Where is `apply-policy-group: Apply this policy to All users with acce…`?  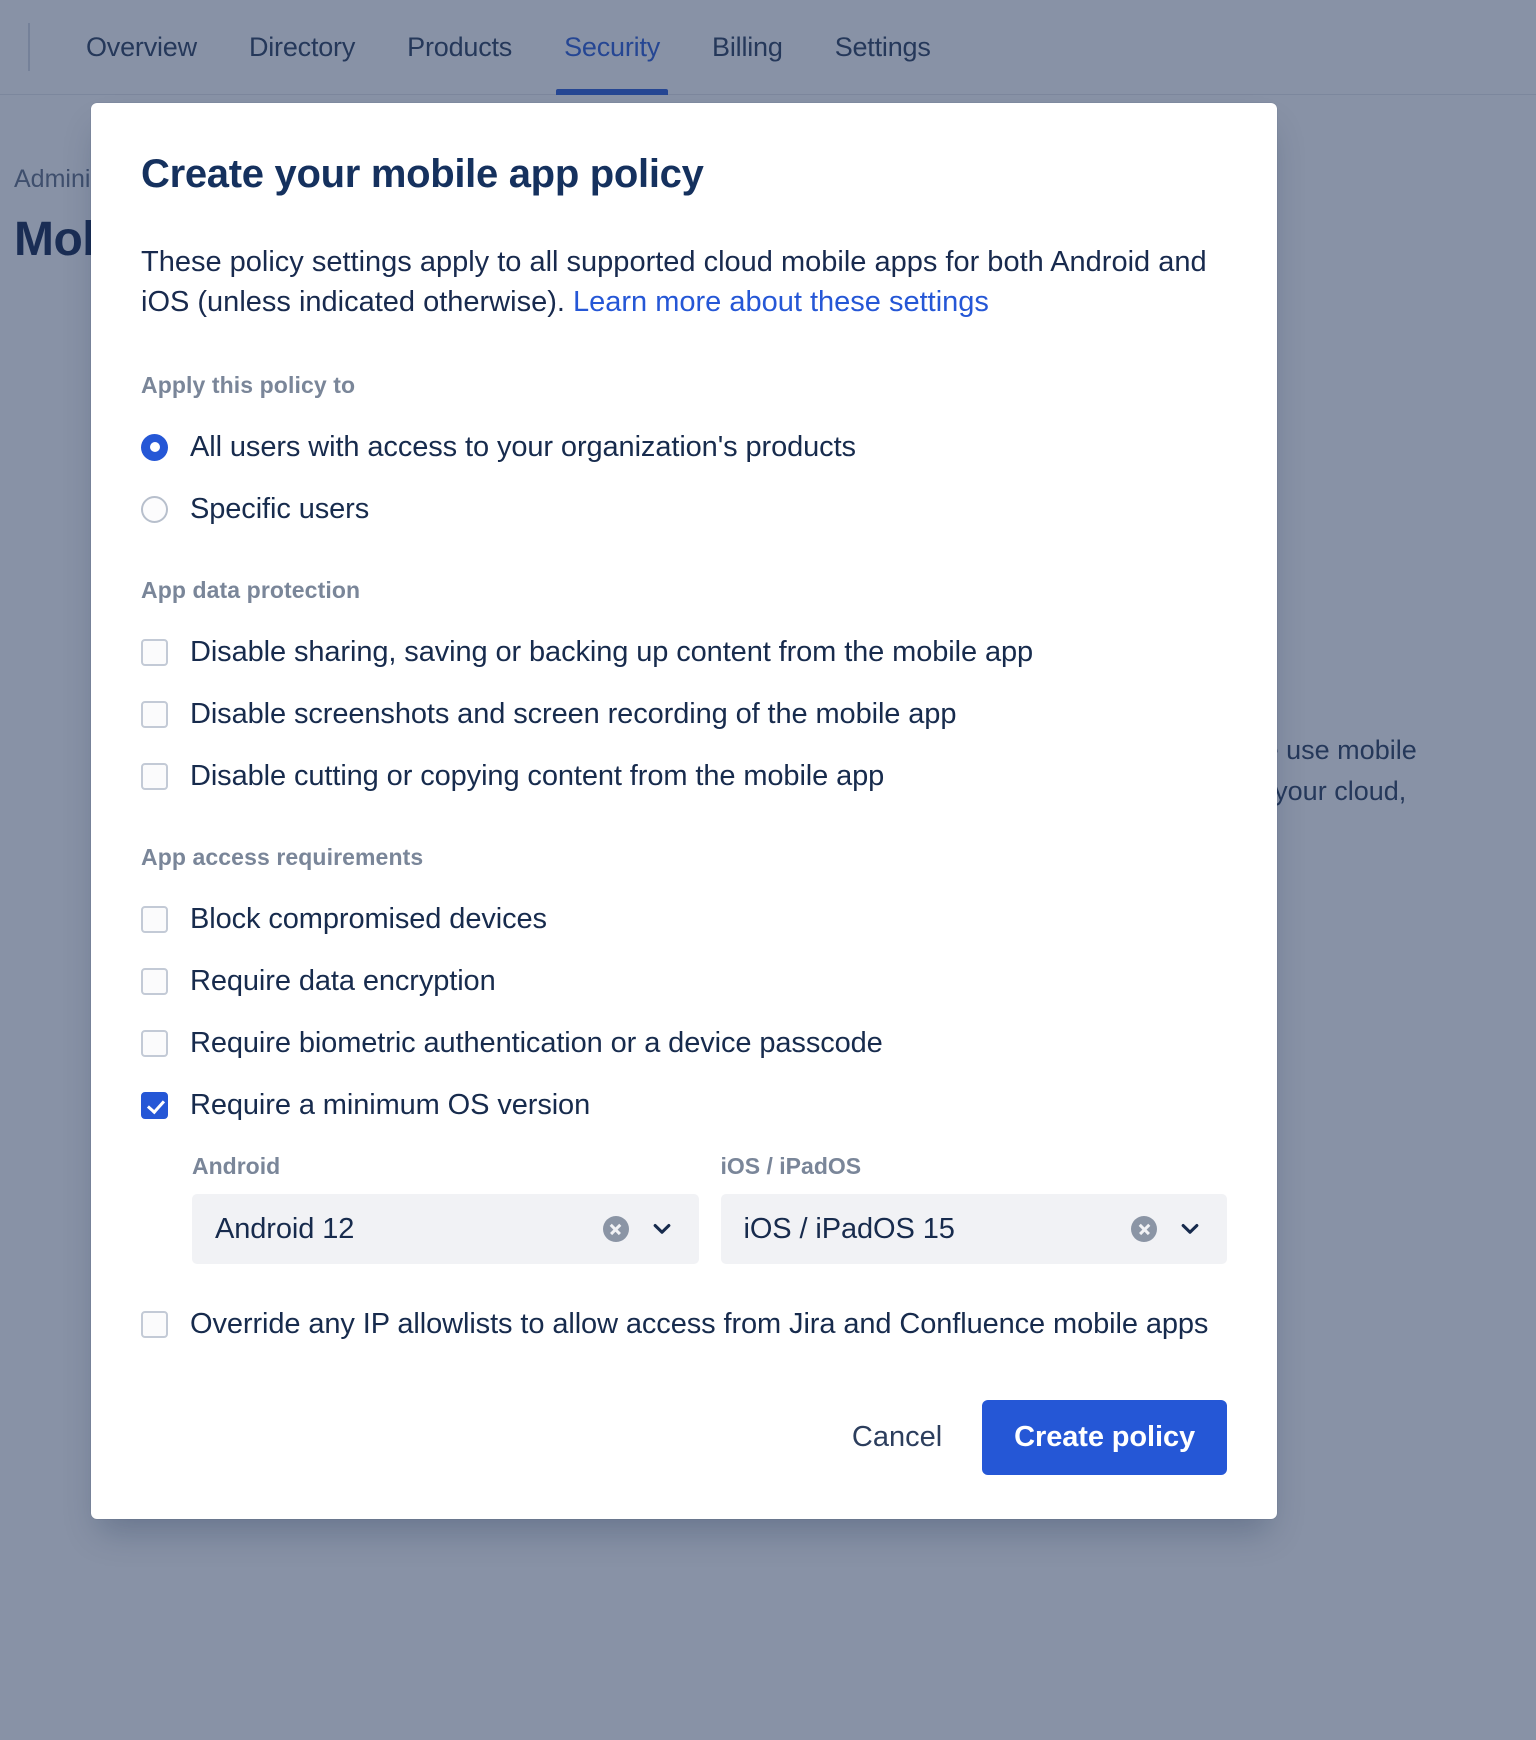 apply-policy-group: Apply this policy to All users with acce… is located at coordinates (684, 452).